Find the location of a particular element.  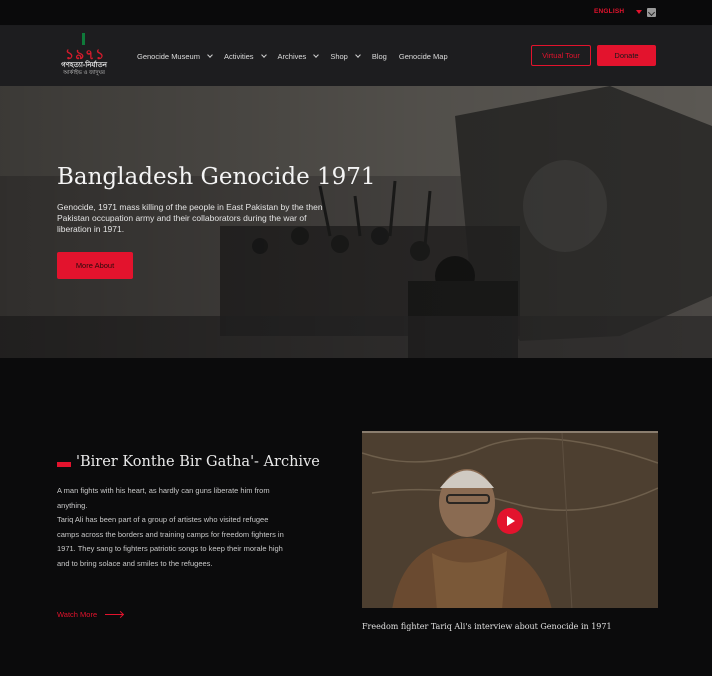

nav-item-genocide-museum: Genocide Museum is located at coordinates (175, 56).